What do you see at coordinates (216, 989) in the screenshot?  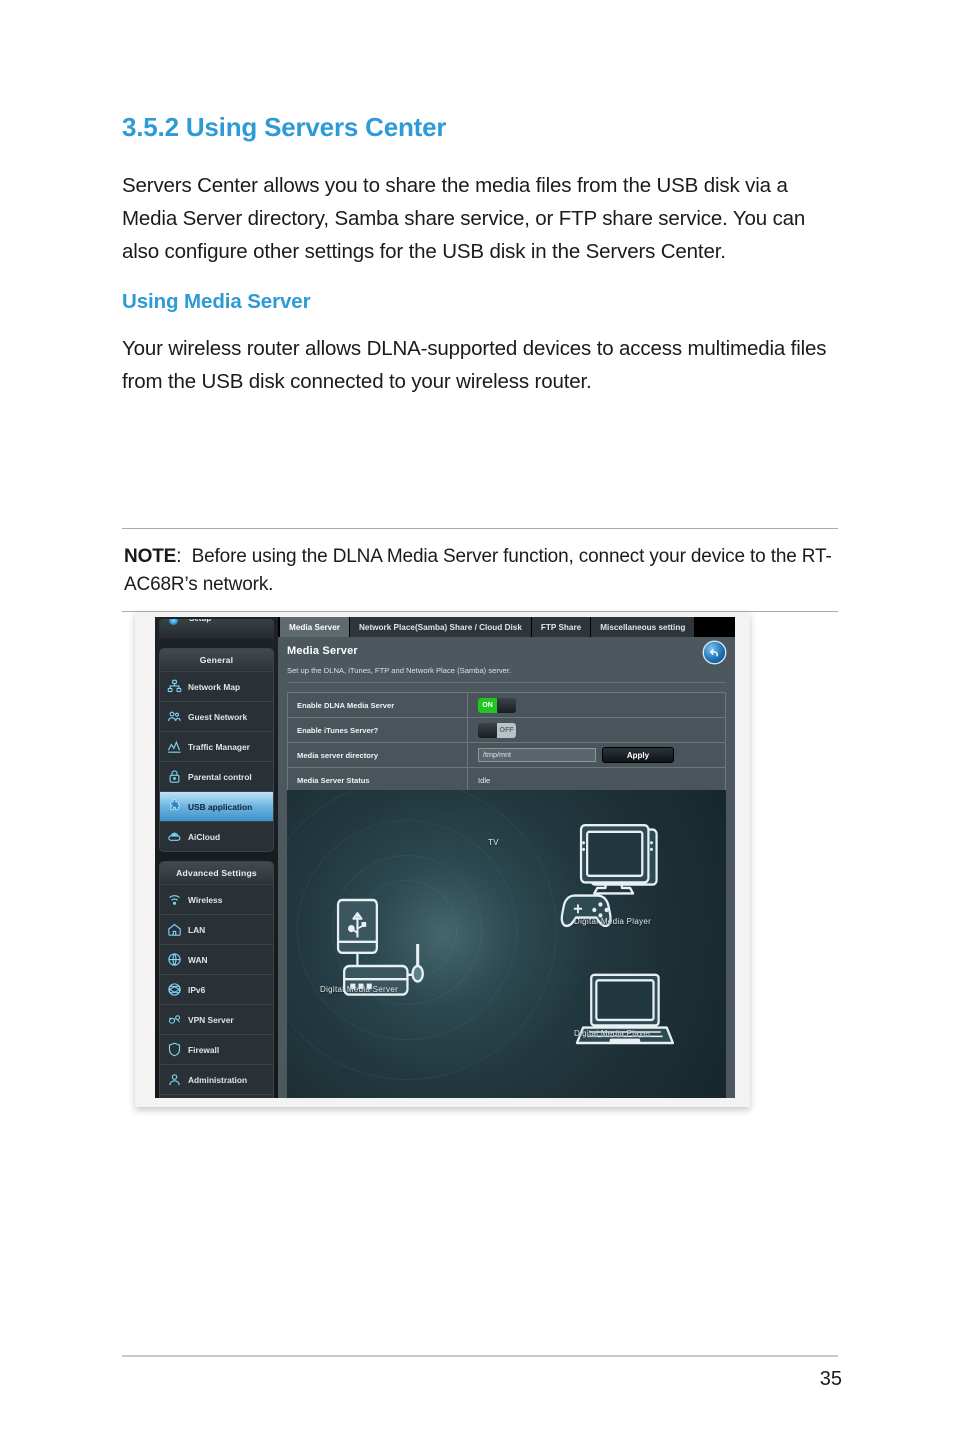 I see `sidebar-item-ipv6: IPv6` at bounding box center [216, 989].